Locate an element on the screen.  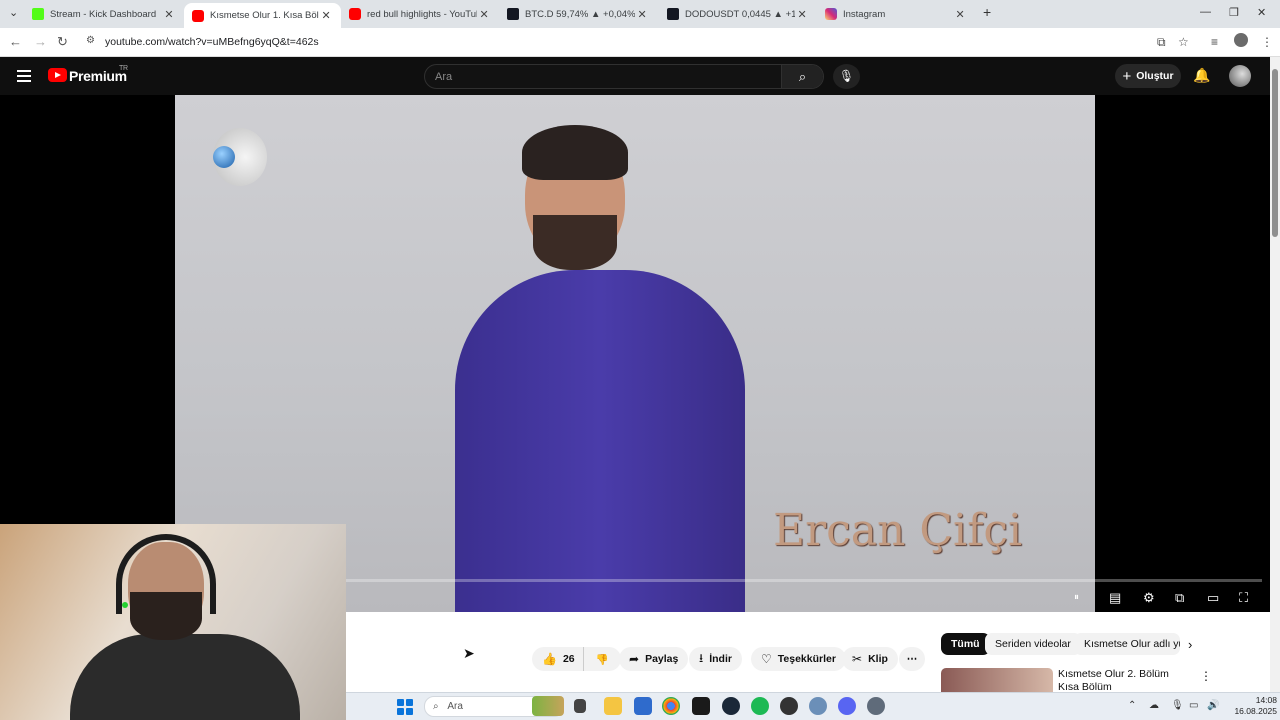
app-gear-icon is located at coordinates (818, 706).